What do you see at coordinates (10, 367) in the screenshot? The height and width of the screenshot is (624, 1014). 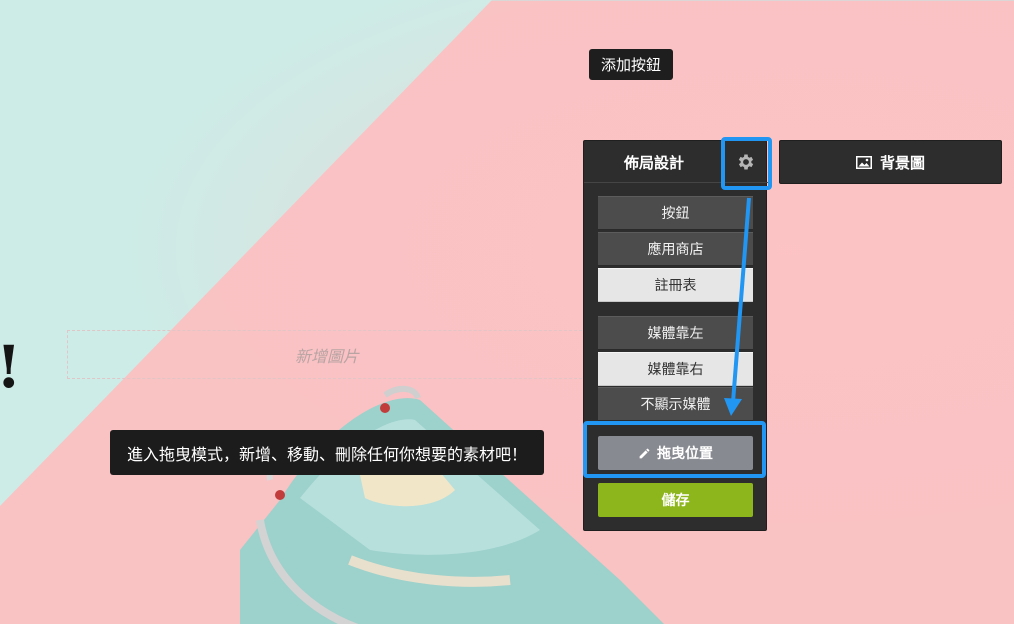 I see `headline-fragment: !` at bounding box center [10, 367].